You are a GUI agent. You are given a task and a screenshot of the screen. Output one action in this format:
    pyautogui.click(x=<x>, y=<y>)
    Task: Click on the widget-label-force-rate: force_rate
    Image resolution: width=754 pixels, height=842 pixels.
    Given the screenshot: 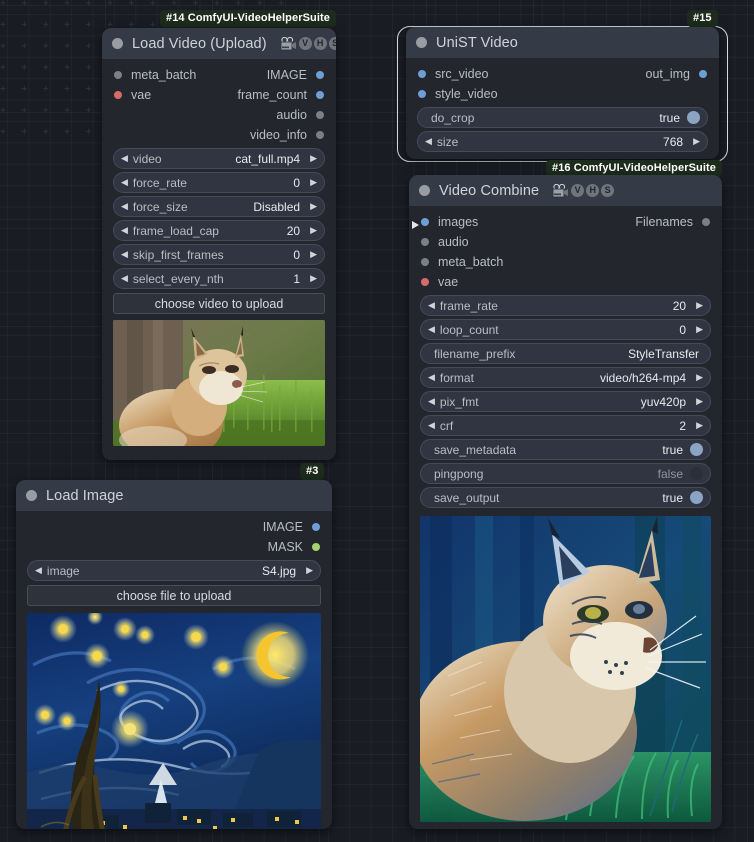 What is the action you would take?
    pyautogui.click(x=159, y=182)
    